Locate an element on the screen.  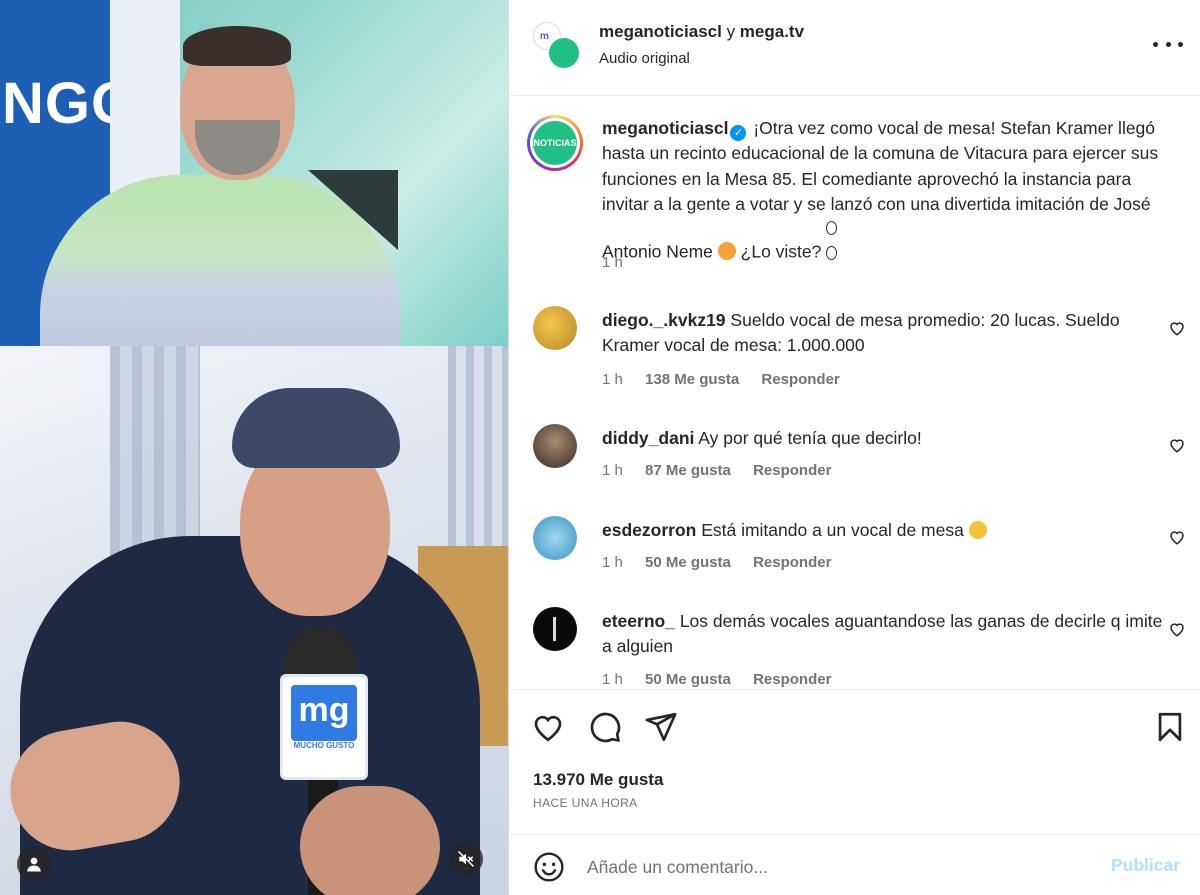
laughing-face-icon is located at coordinates (977, 530).